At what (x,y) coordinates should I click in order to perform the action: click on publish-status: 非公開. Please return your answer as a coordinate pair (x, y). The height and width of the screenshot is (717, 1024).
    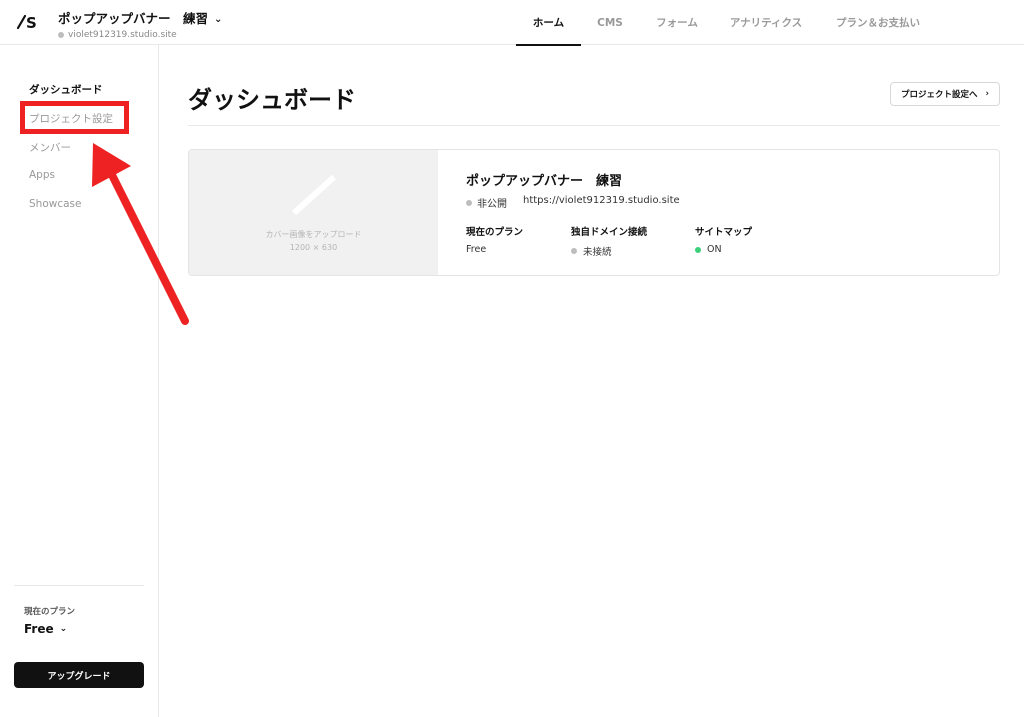
    Looking at the image, I should click on (486, 202).